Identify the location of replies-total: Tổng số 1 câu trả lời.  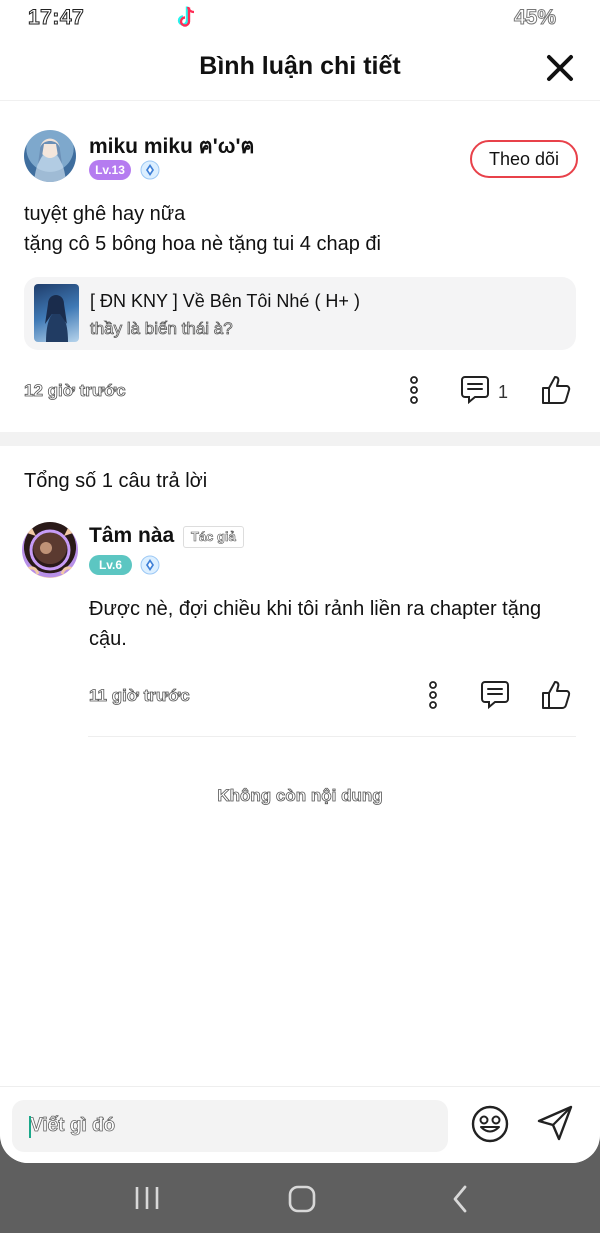
(116, 481).